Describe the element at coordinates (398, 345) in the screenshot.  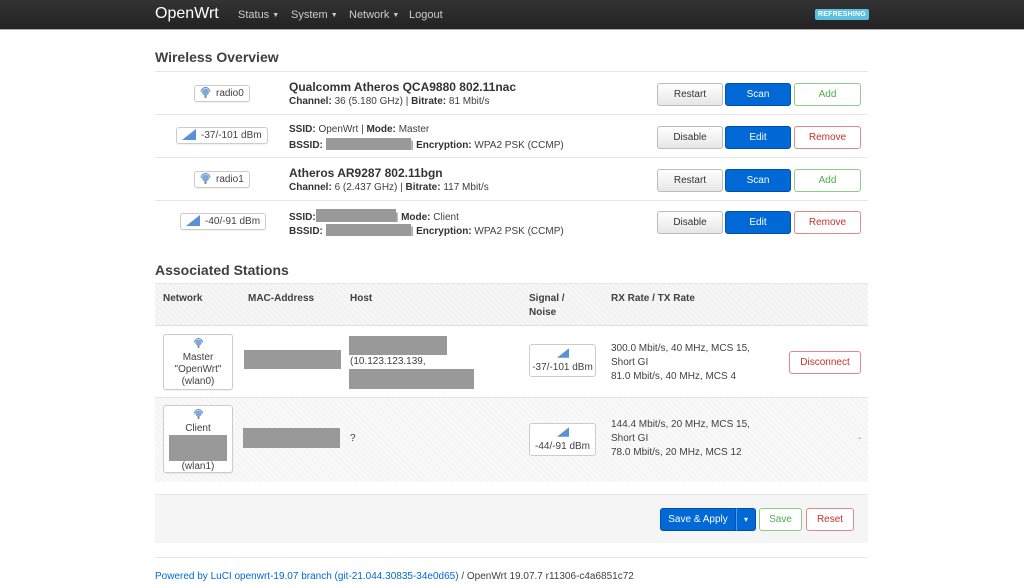
I see `redacted-hostname` at that location.